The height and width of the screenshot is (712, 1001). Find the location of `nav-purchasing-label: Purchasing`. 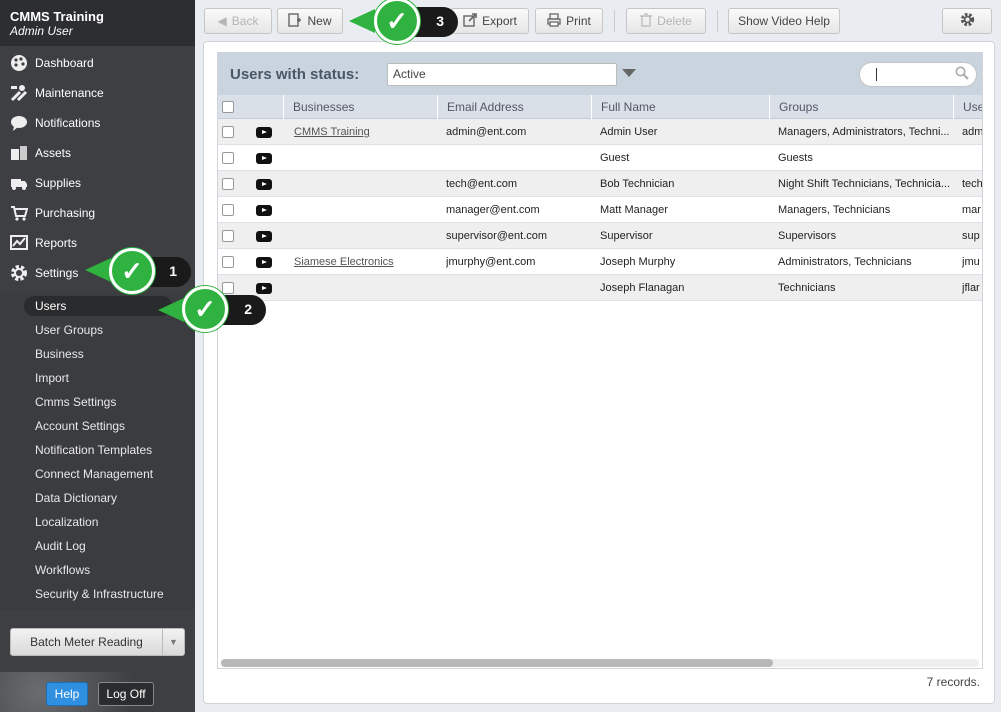

nav-purchasing-label: Purchasing is located at coordinates (65, 213).